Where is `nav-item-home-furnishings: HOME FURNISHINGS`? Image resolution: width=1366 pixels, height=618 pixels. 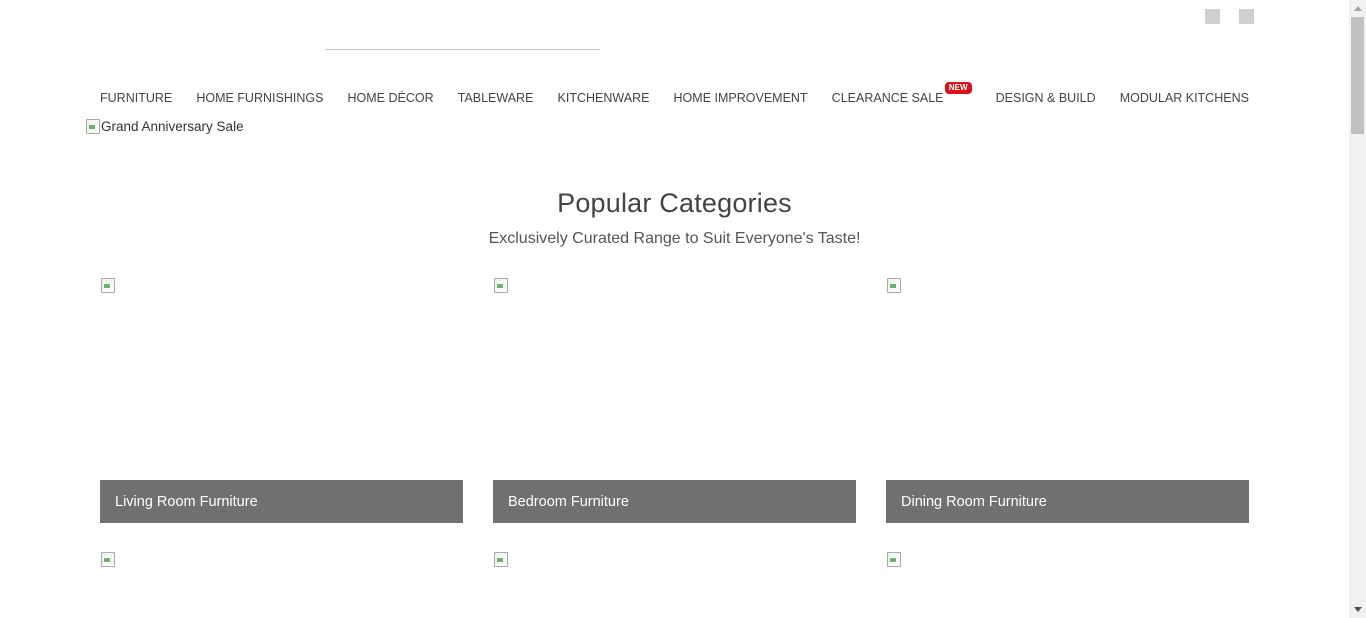 nav-item-home-furnishings: HOME FURNISHINGS is located at coordinates (259, 98).